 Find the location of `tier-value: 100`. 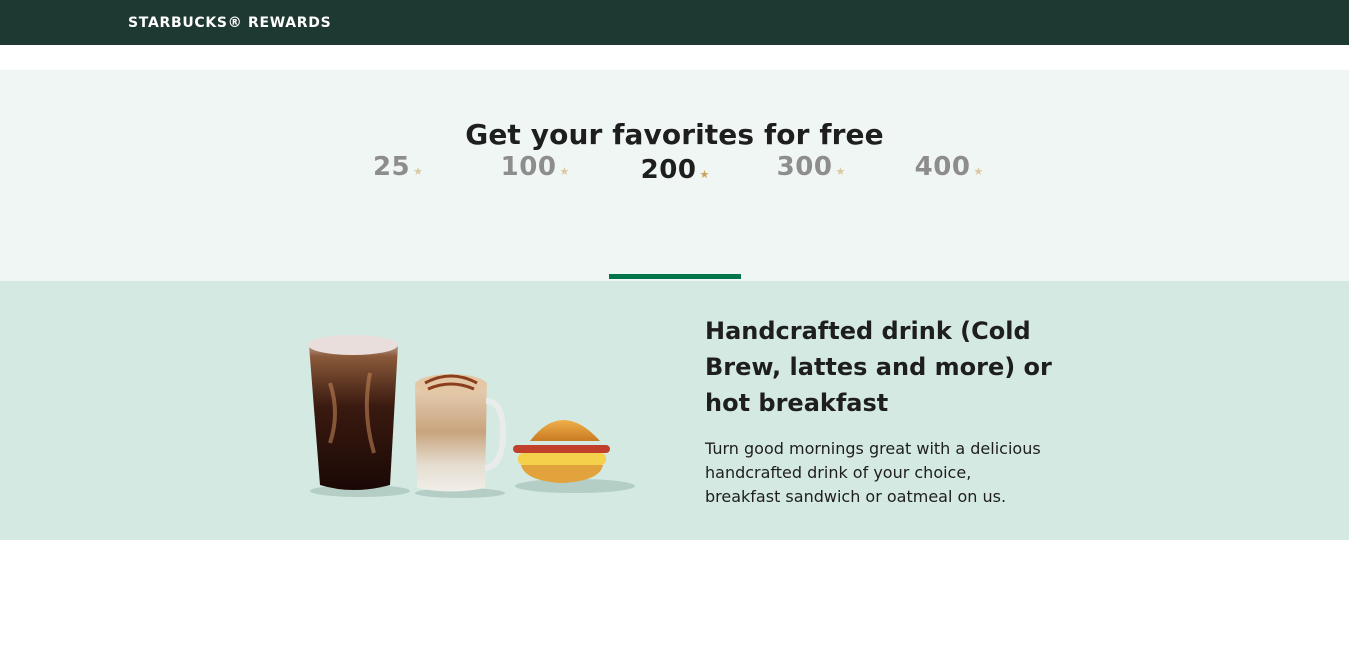

tier-value: 100 is located at coordinates (528, 167).